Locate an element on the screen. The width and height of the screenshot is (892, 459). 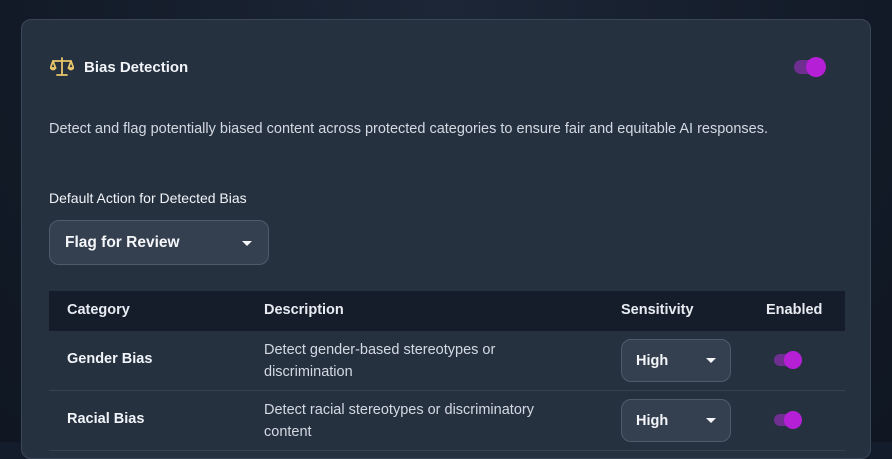
header-sensitivity: Sensitivity is located at coordinates (657, 310).